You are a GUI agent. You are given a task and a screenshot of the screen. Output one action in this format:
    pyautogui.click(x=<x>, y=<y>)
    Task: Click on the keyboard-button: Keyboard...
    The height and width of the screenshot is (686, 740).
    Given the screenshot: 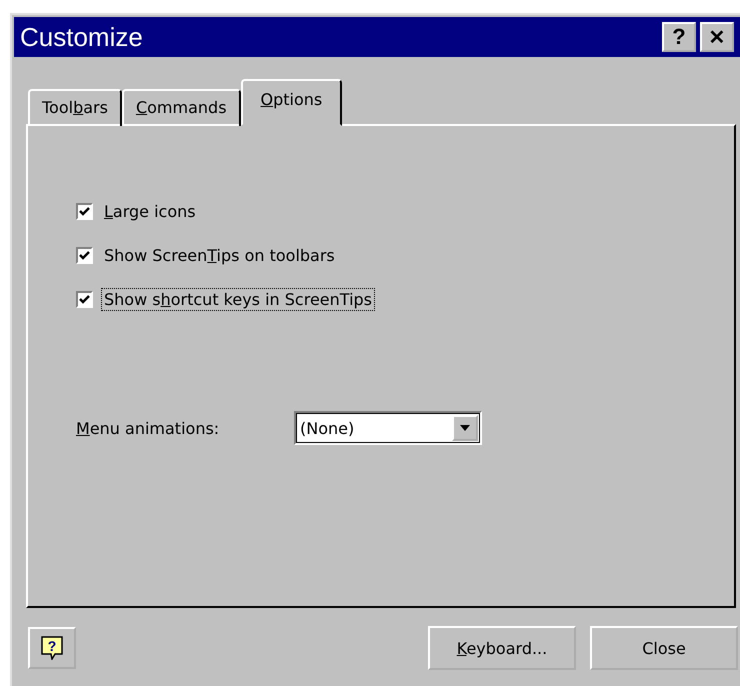 What is the action you would take?
    pyautogui.click(x=502, y=648)
    